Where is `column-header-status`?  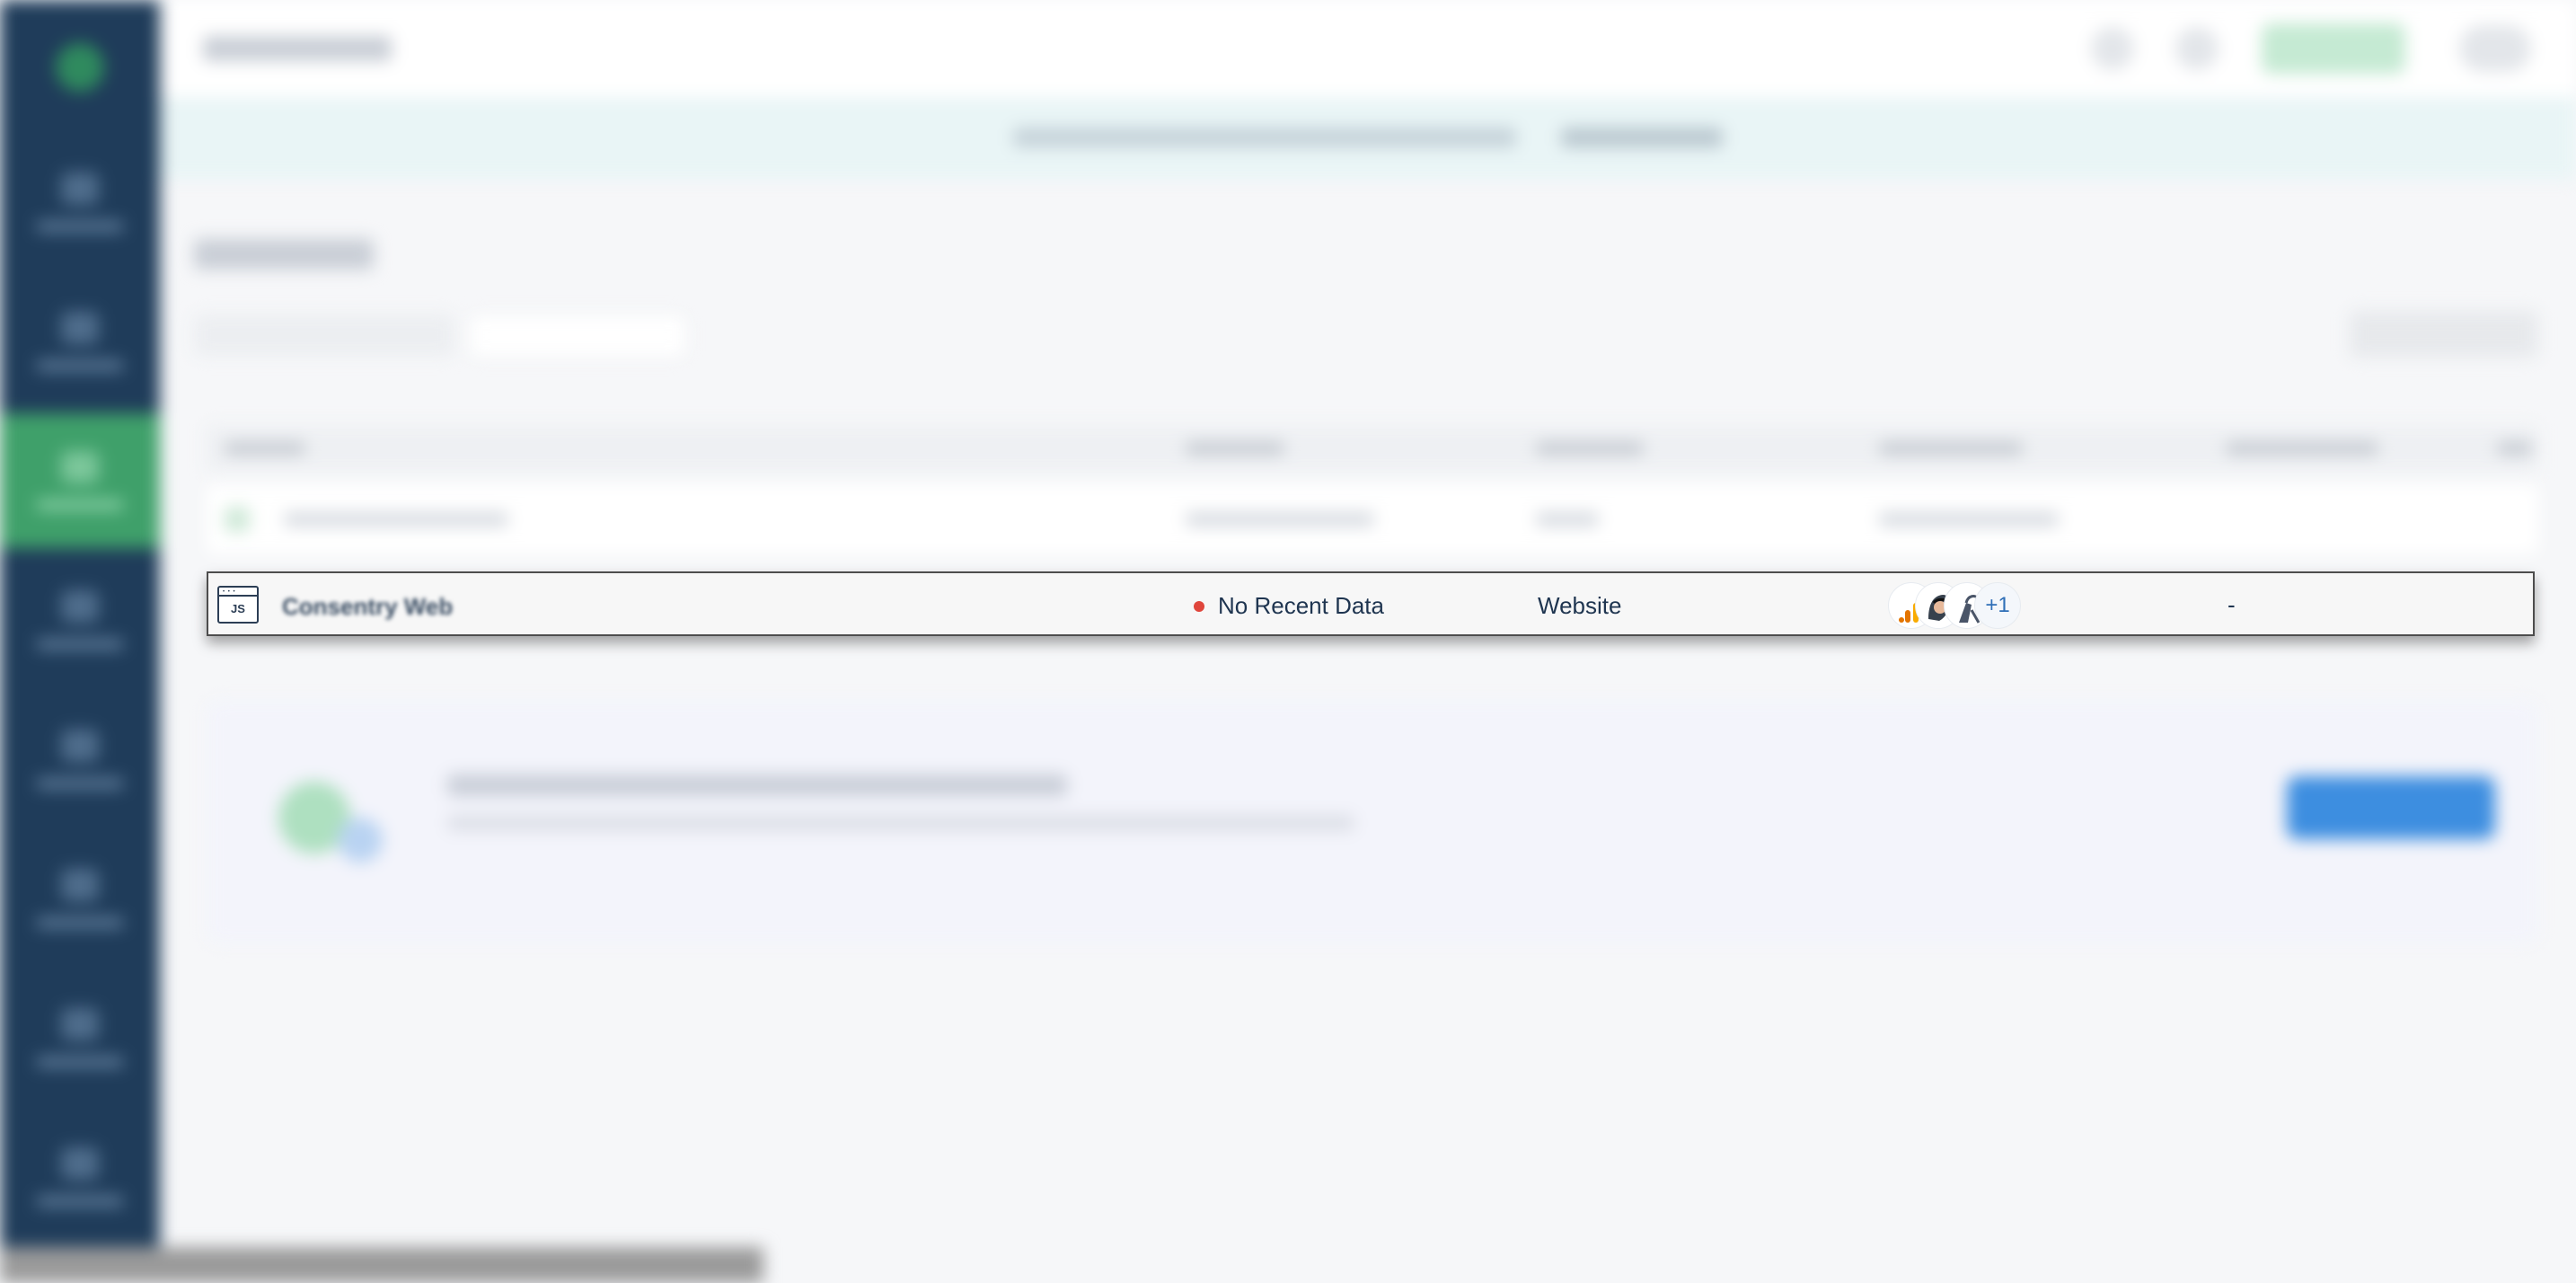 column-header-status is located at coordinates (1235, 449).